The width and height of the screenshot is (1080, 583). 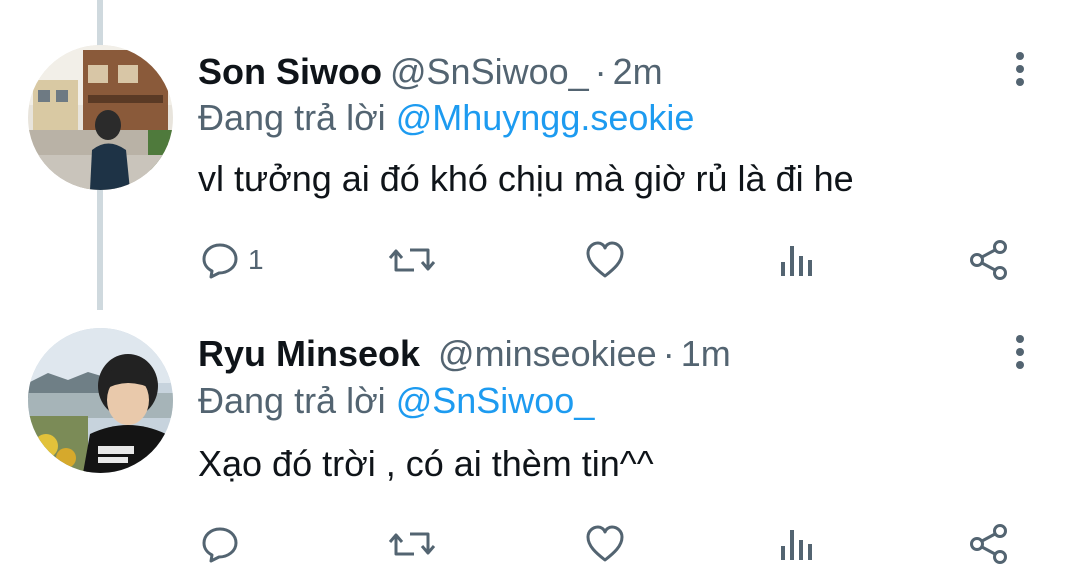 What do you see at coordinates (638, 71) in the screenshot?
I see `timestamp: 2m` at bounding box center [638, 71].